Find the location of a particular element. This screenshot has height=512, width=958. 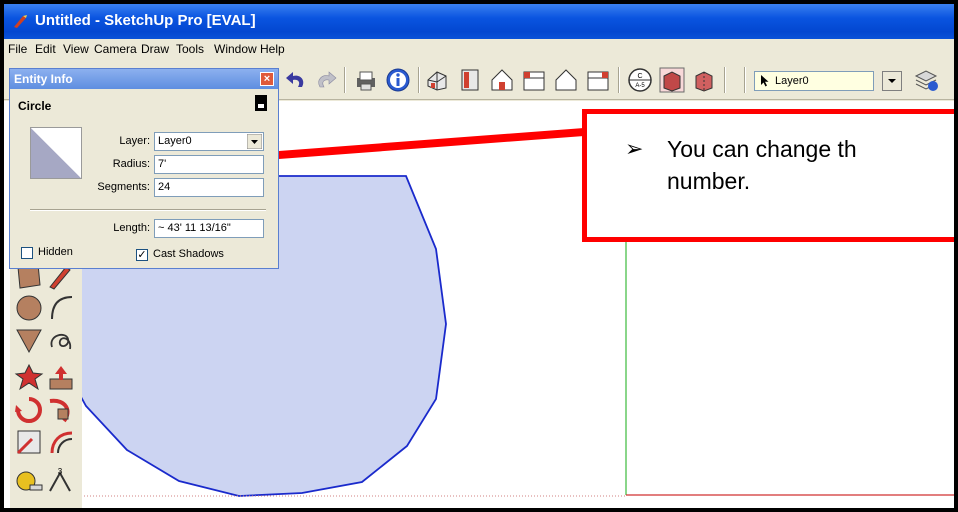

callout-text-line1: You can change th is located at coordinates (762, 149).